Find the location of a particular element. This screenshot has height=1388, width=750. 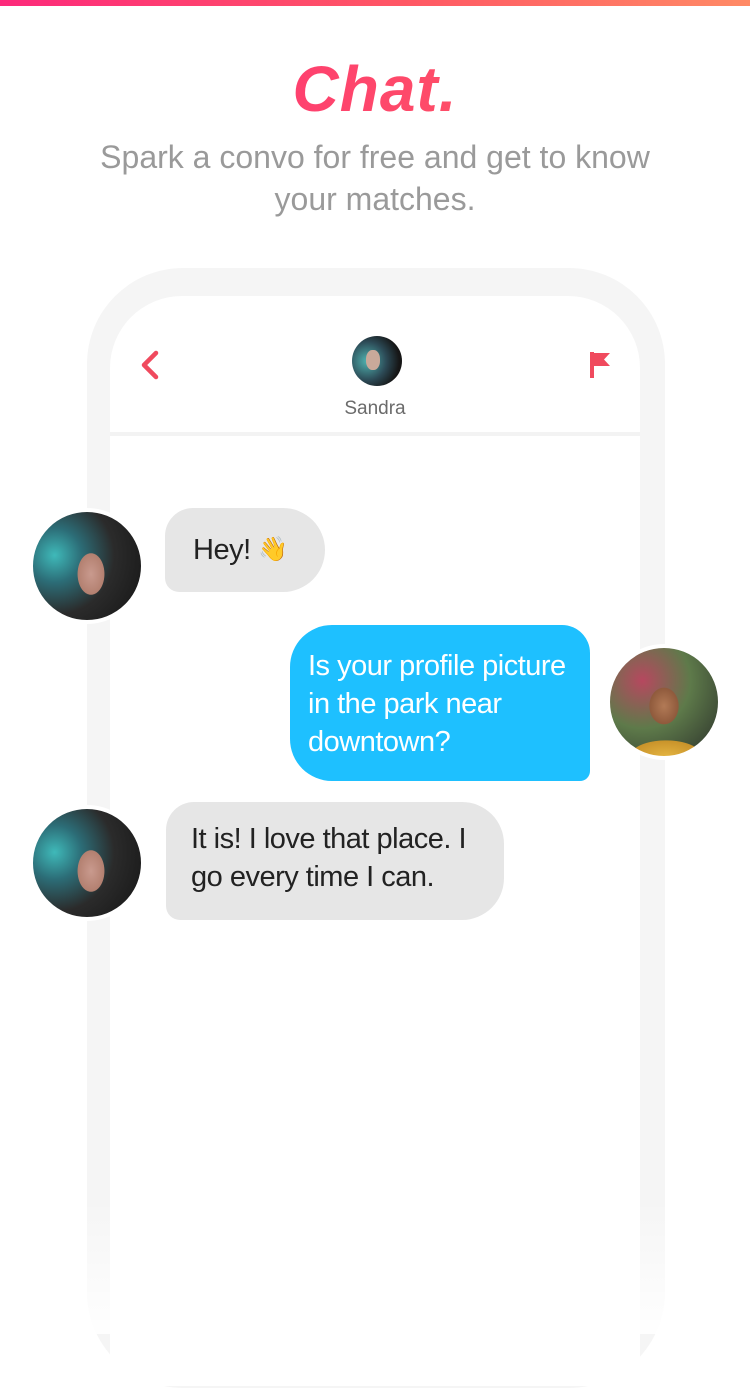

flag-icon is located at coordinates (600, 365).